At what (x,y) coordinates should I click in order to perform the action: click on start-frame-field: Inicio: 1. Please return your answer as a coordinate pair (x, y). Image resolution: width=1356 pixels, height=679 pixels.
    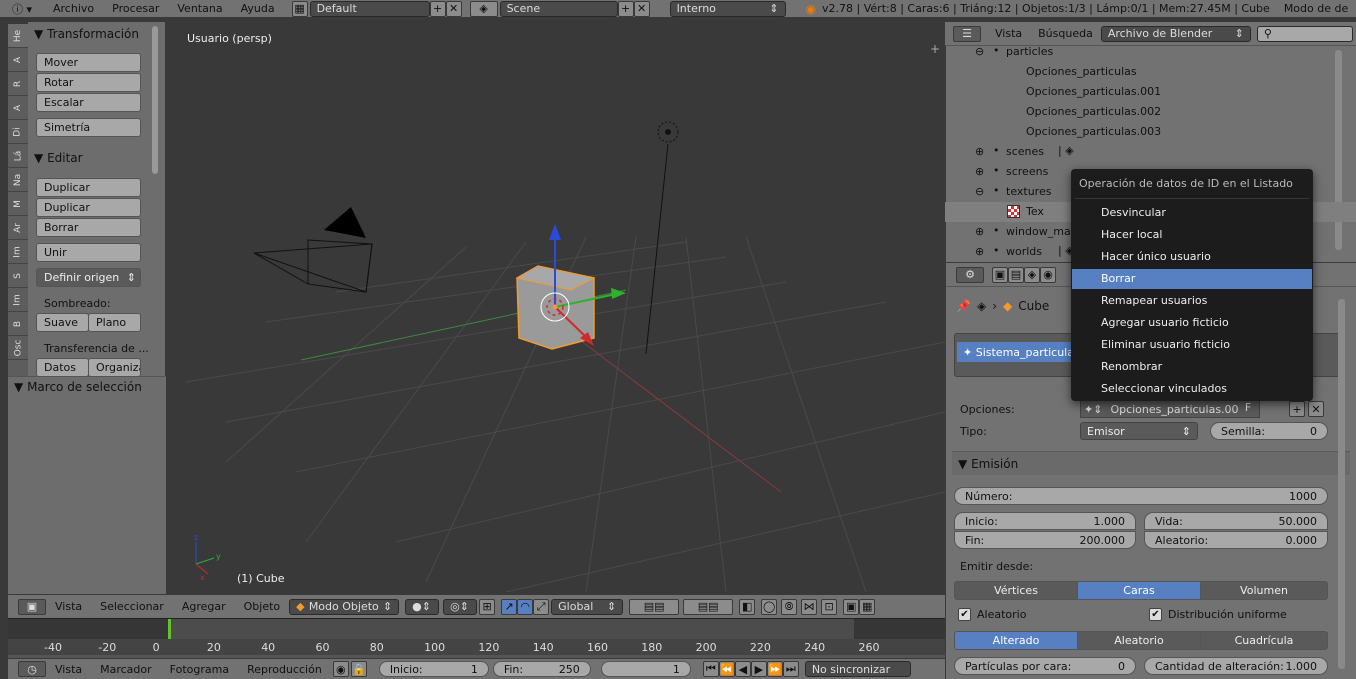
    Looking at the image, I should click on (433, 669).